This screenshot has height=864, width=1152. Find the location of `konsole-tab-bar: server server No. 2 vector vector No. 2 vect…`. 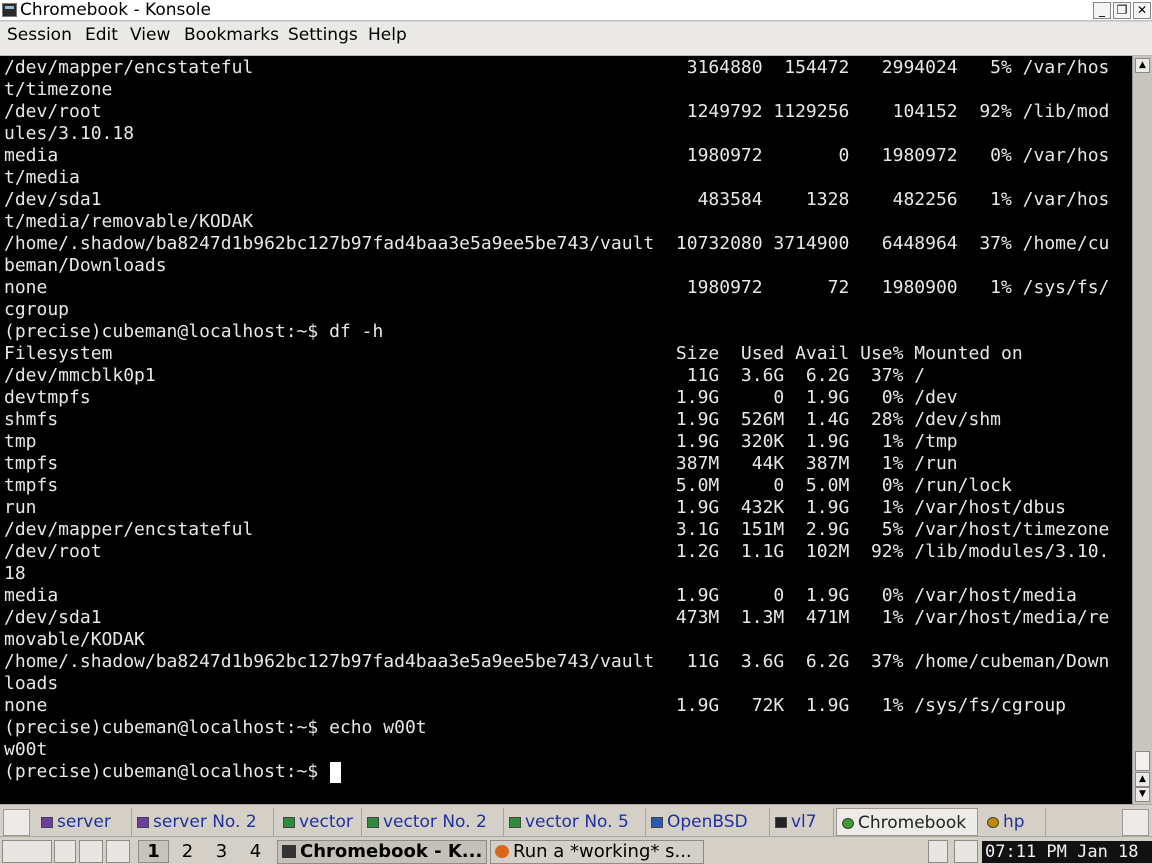

konsole-tab-bar: server server No. 2 vector vector No. 2 vect… is located at coordinates (576, 820).